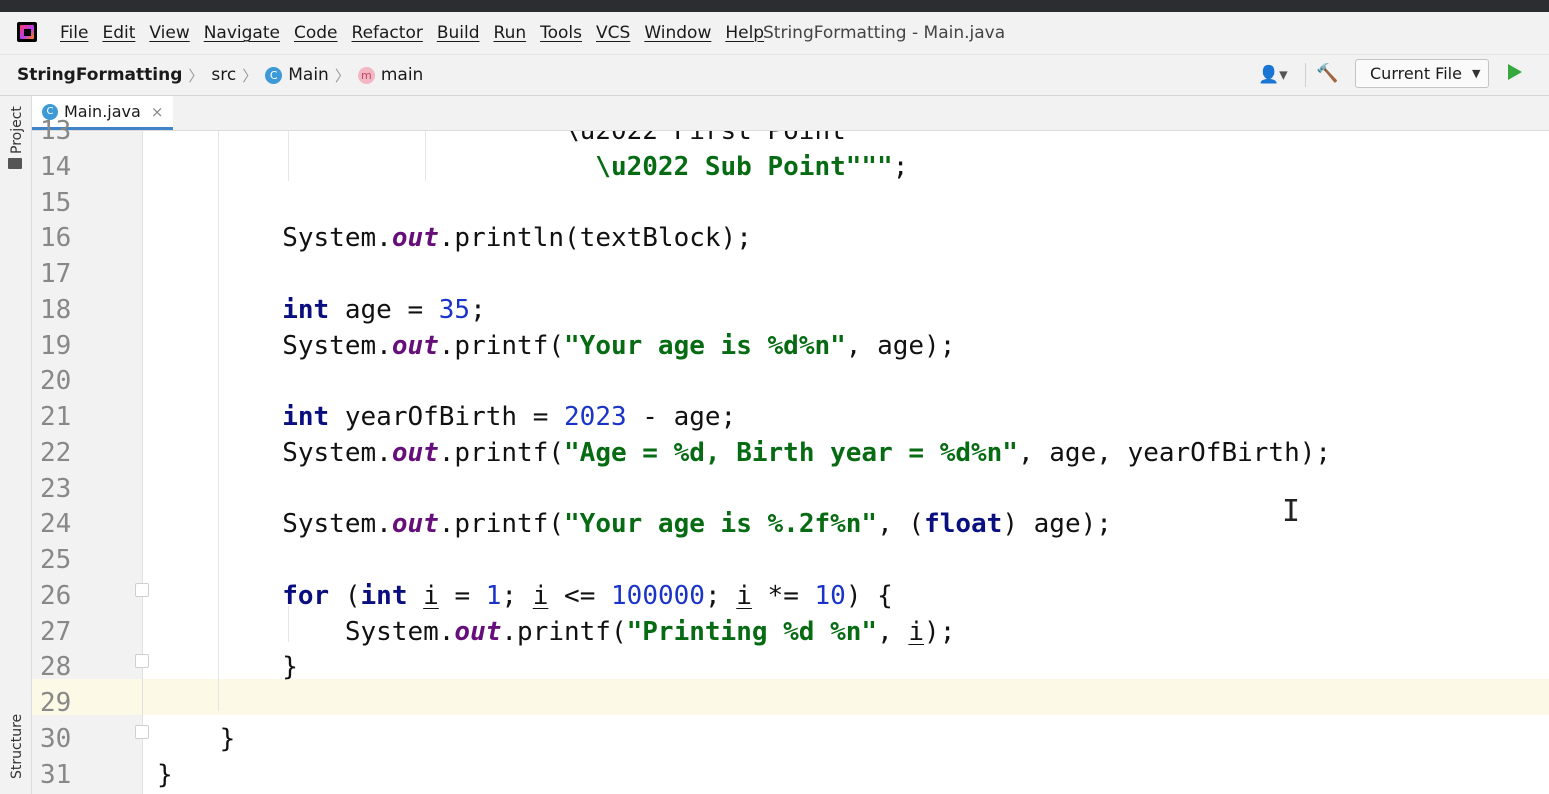 This screenshot has width=1549, height=794. Describe the element at coordinates (681, 417) in the screenshot. I see `code-token: - age;` at that location.